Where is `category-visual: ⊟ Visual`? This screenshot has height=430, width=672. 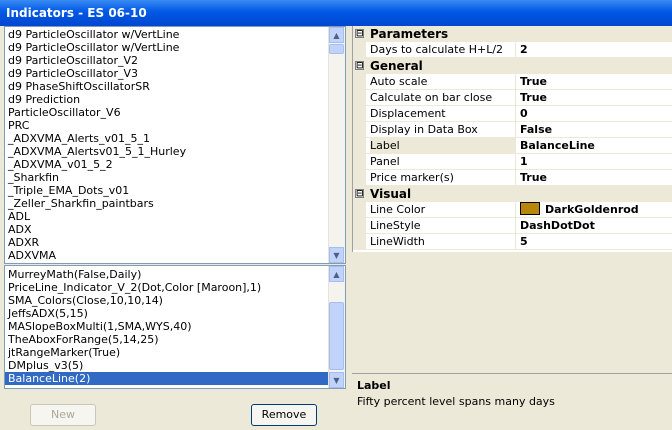 category-visual: ⊟ Visual is located at coordinates (512, 194).